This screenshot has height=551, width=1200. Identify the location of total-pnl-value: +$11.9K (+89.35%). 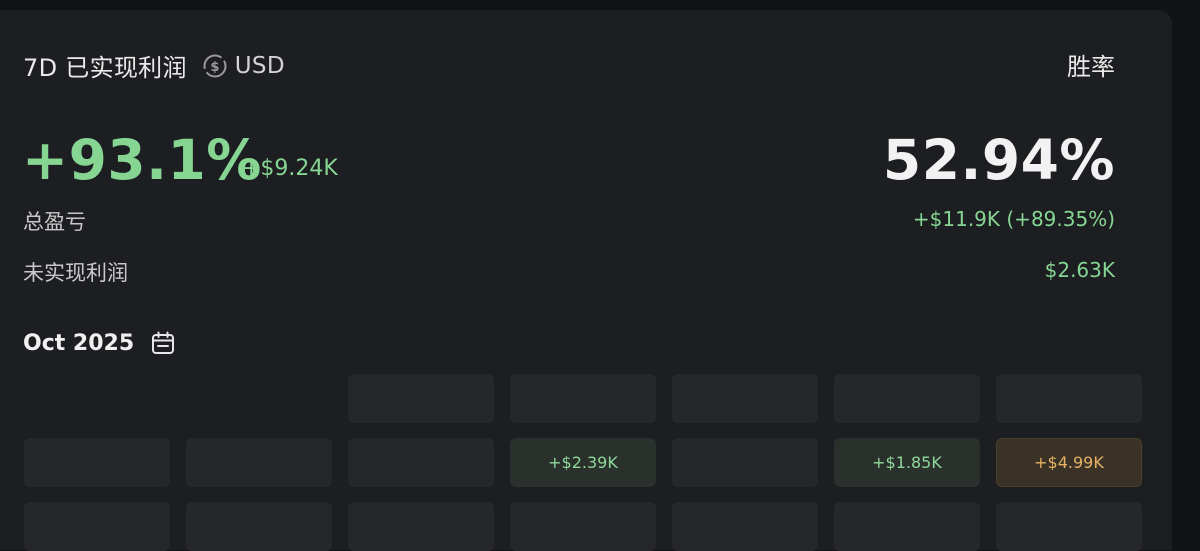
(1013, 219).